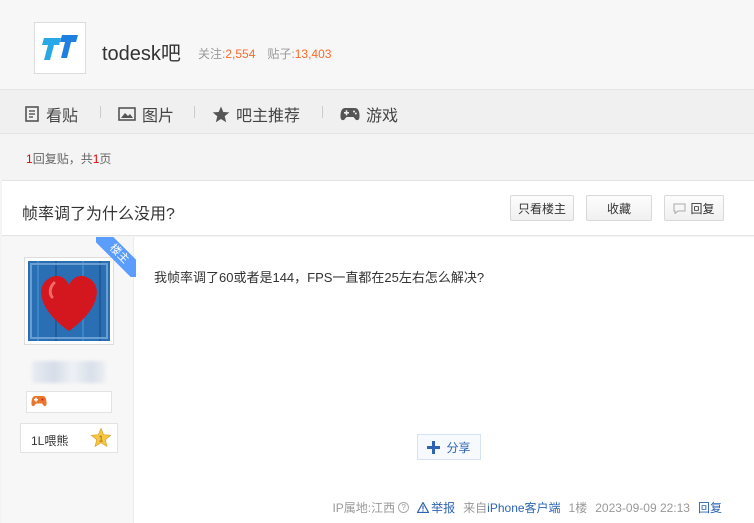 Image resolution: width=754 pixels, height=523 pixels. What do you see at coordinates (364, 508) in the screenshot?
I see `ip-location: IP属地:江西` at bounding box center [364, 508].